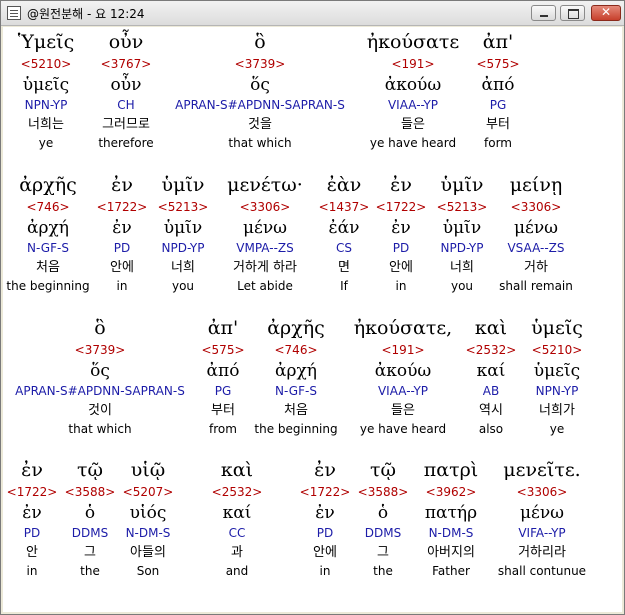 This screenshot has width=625, height=615. I want to click on english-gloss: and, so click(237, 571).